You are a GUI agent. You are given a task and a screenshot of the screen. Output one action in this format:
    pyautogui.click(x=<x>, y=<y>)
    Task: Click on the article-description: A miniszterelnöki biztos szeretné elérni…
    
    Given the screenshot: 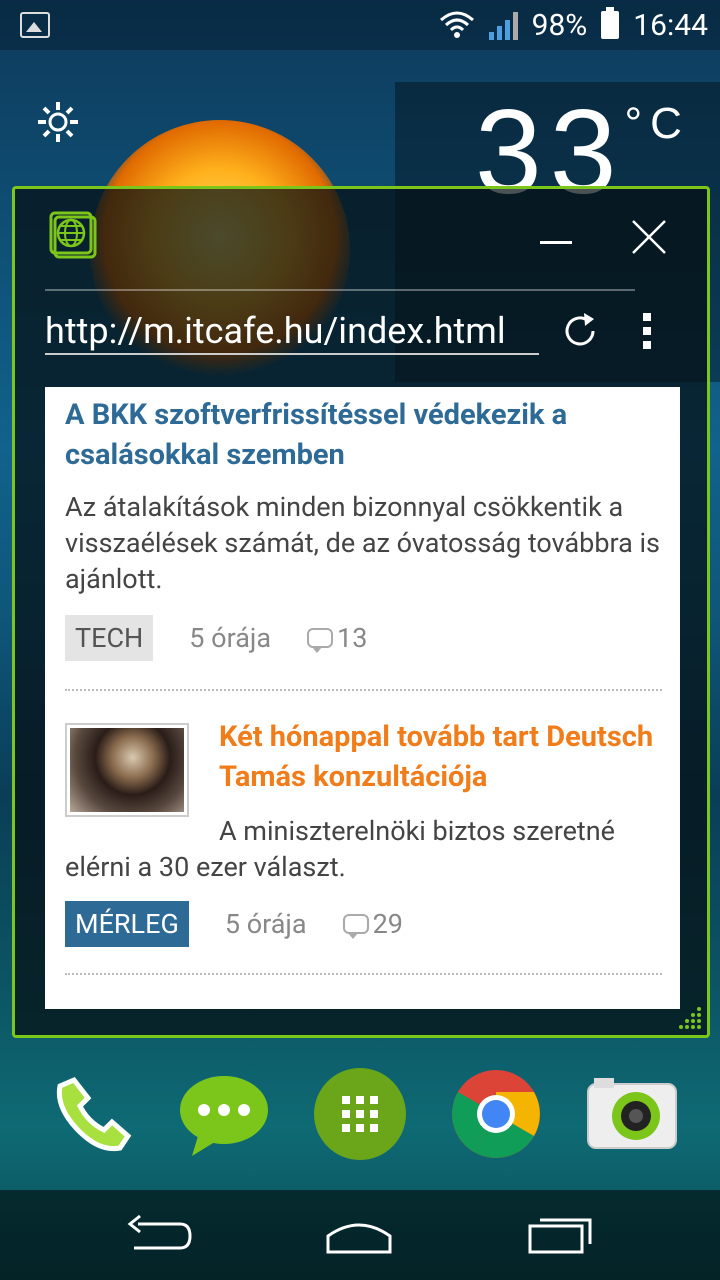 What is the action you would take?
    pyautogui.click(x=340, y=849)
    